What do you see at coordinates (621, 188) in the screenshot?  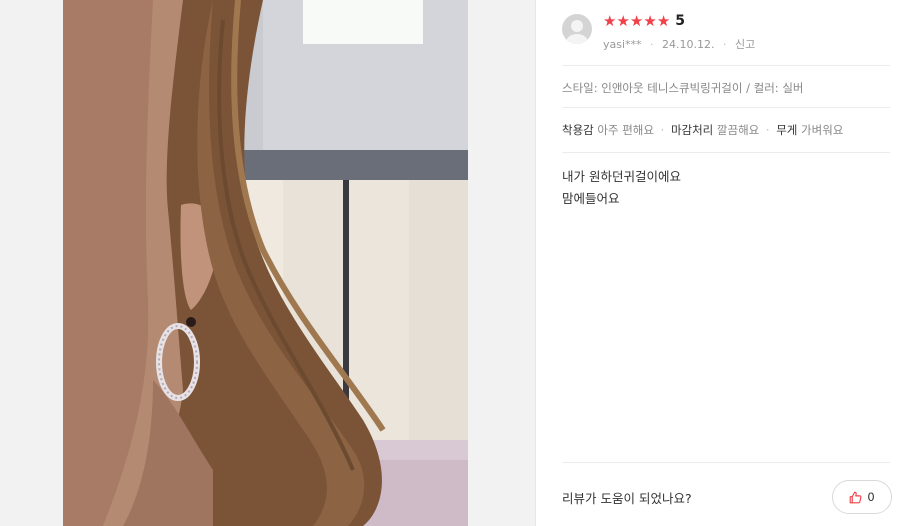 I see `review-content: 내가 원하던귀걸이에요 맘에들어요` at bounding box center [621, 188].